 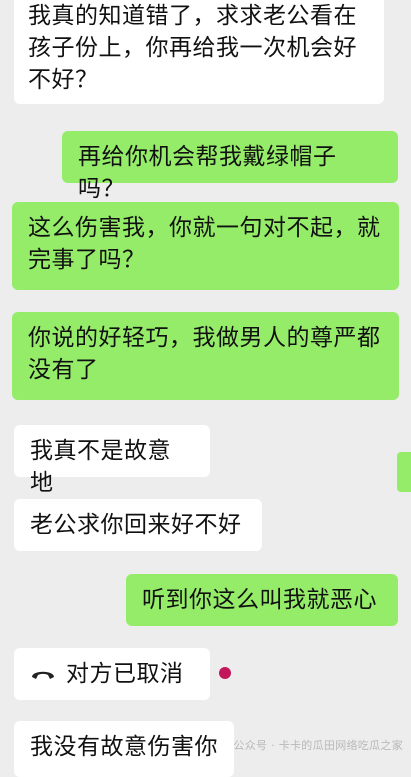 I want to click on call-cancelled-bubble: 对方已取消, so click(x=112, y=674).